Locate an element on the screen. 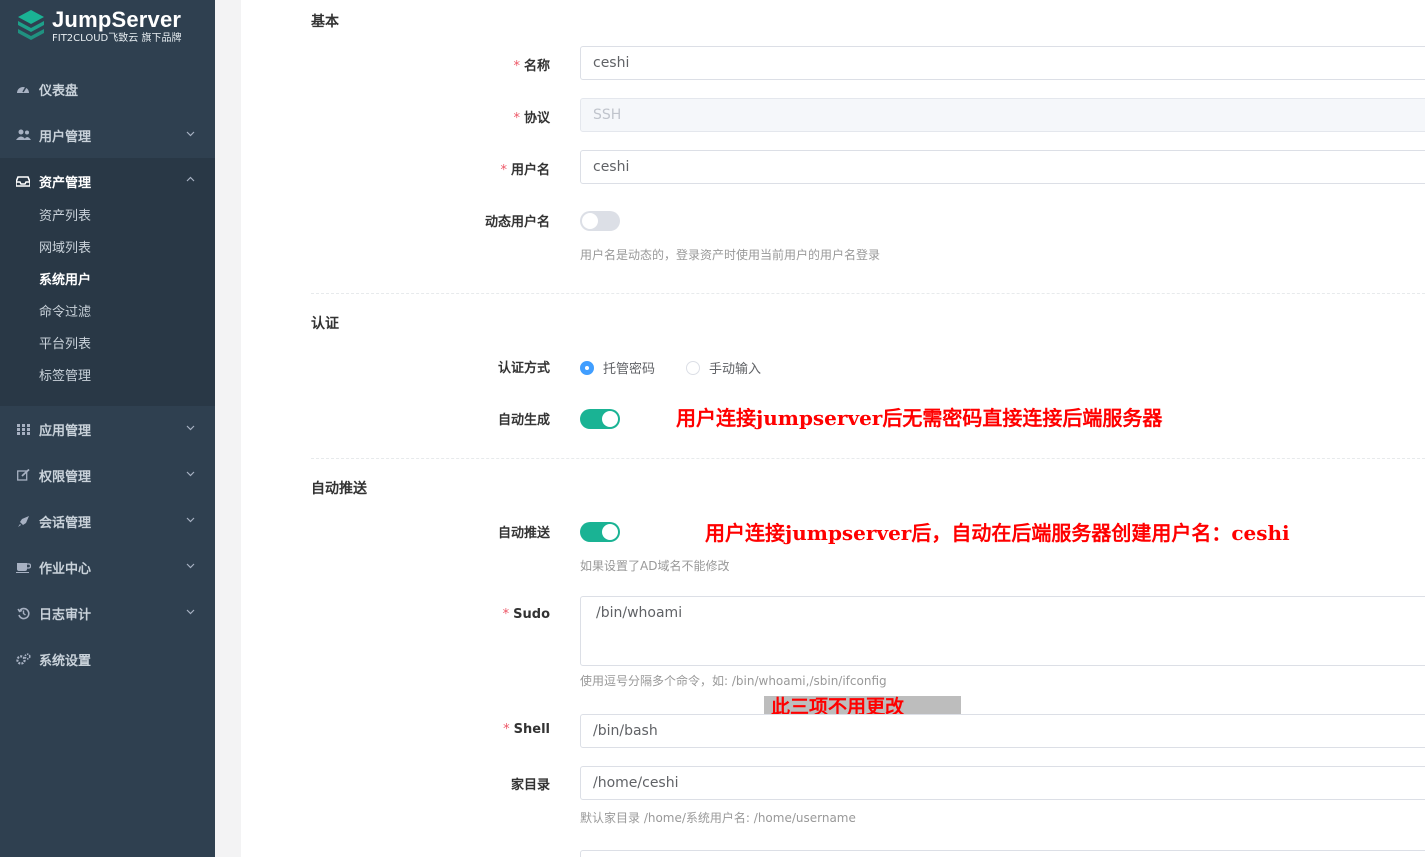 This screenshot has width=1425, height=857. protocol-select: SSH is located at coordinates (1002, 115).